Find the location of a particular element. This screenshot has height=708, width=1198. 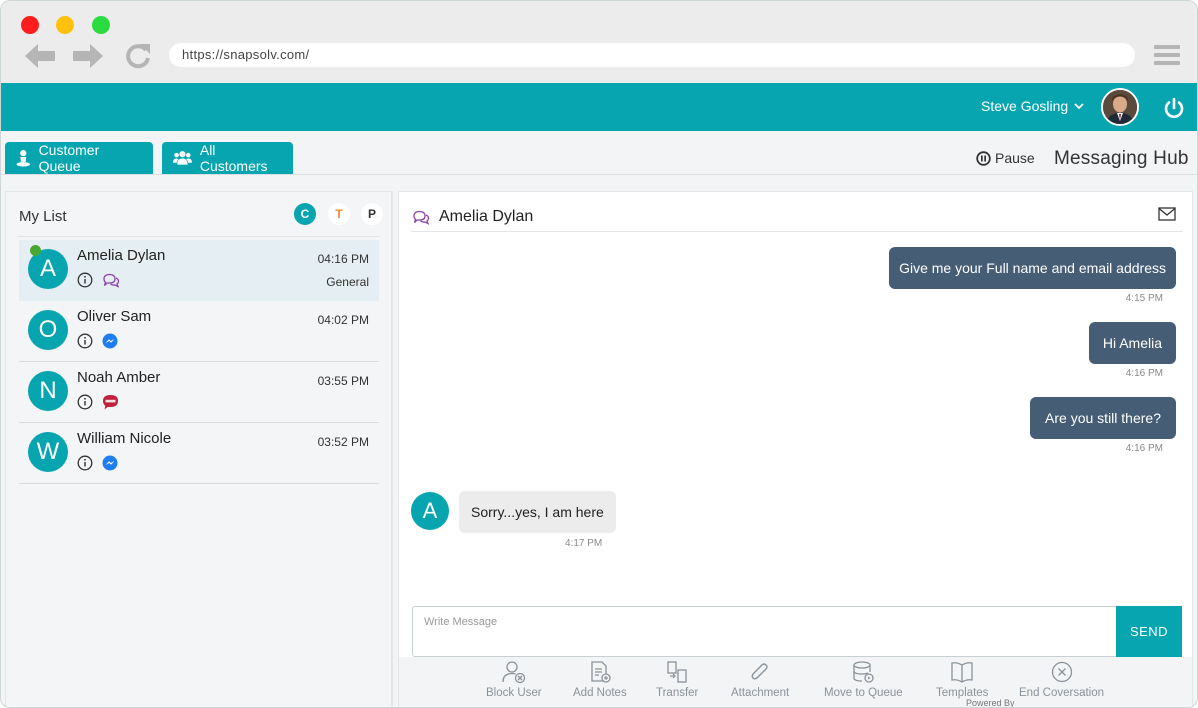

message-time: 4:15 PM is located at coordinates (1144, 298).